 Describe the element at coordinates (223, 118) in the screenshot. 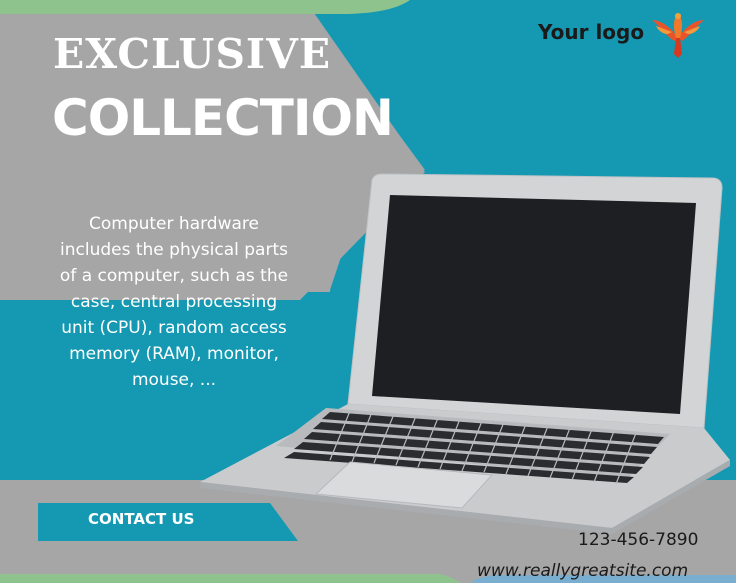

I see `headline-line-2: COLLECTION` at that location.